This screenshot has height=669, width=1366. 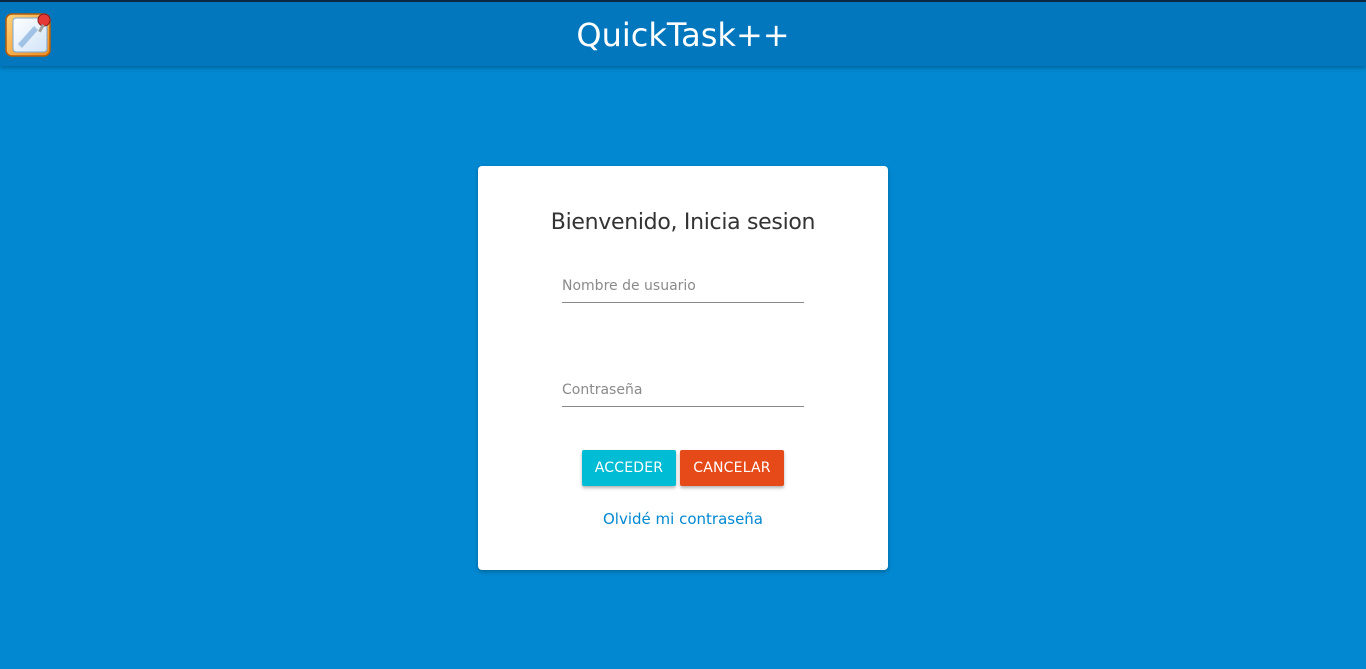 I want to click on app-title: QuickTask++, so click(x=683, y=35).